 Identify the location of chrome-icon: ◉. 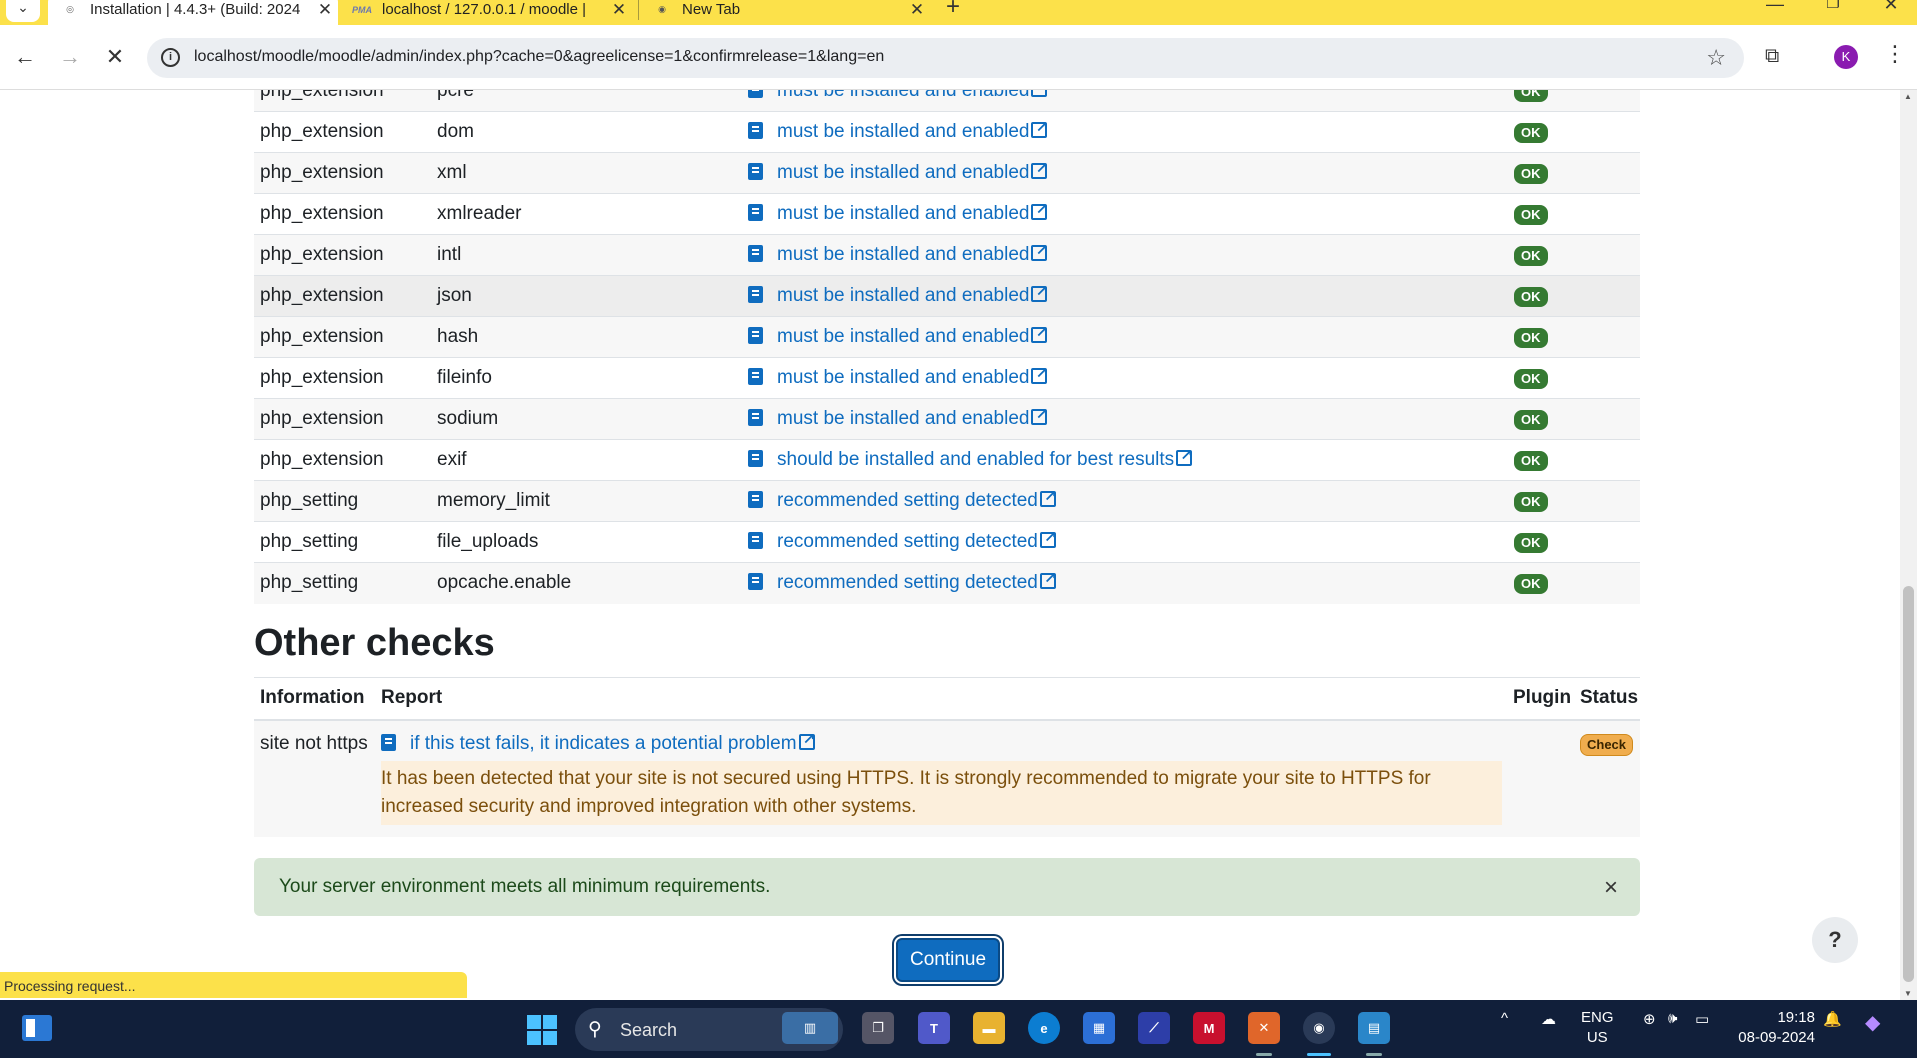
(1319, 1028).